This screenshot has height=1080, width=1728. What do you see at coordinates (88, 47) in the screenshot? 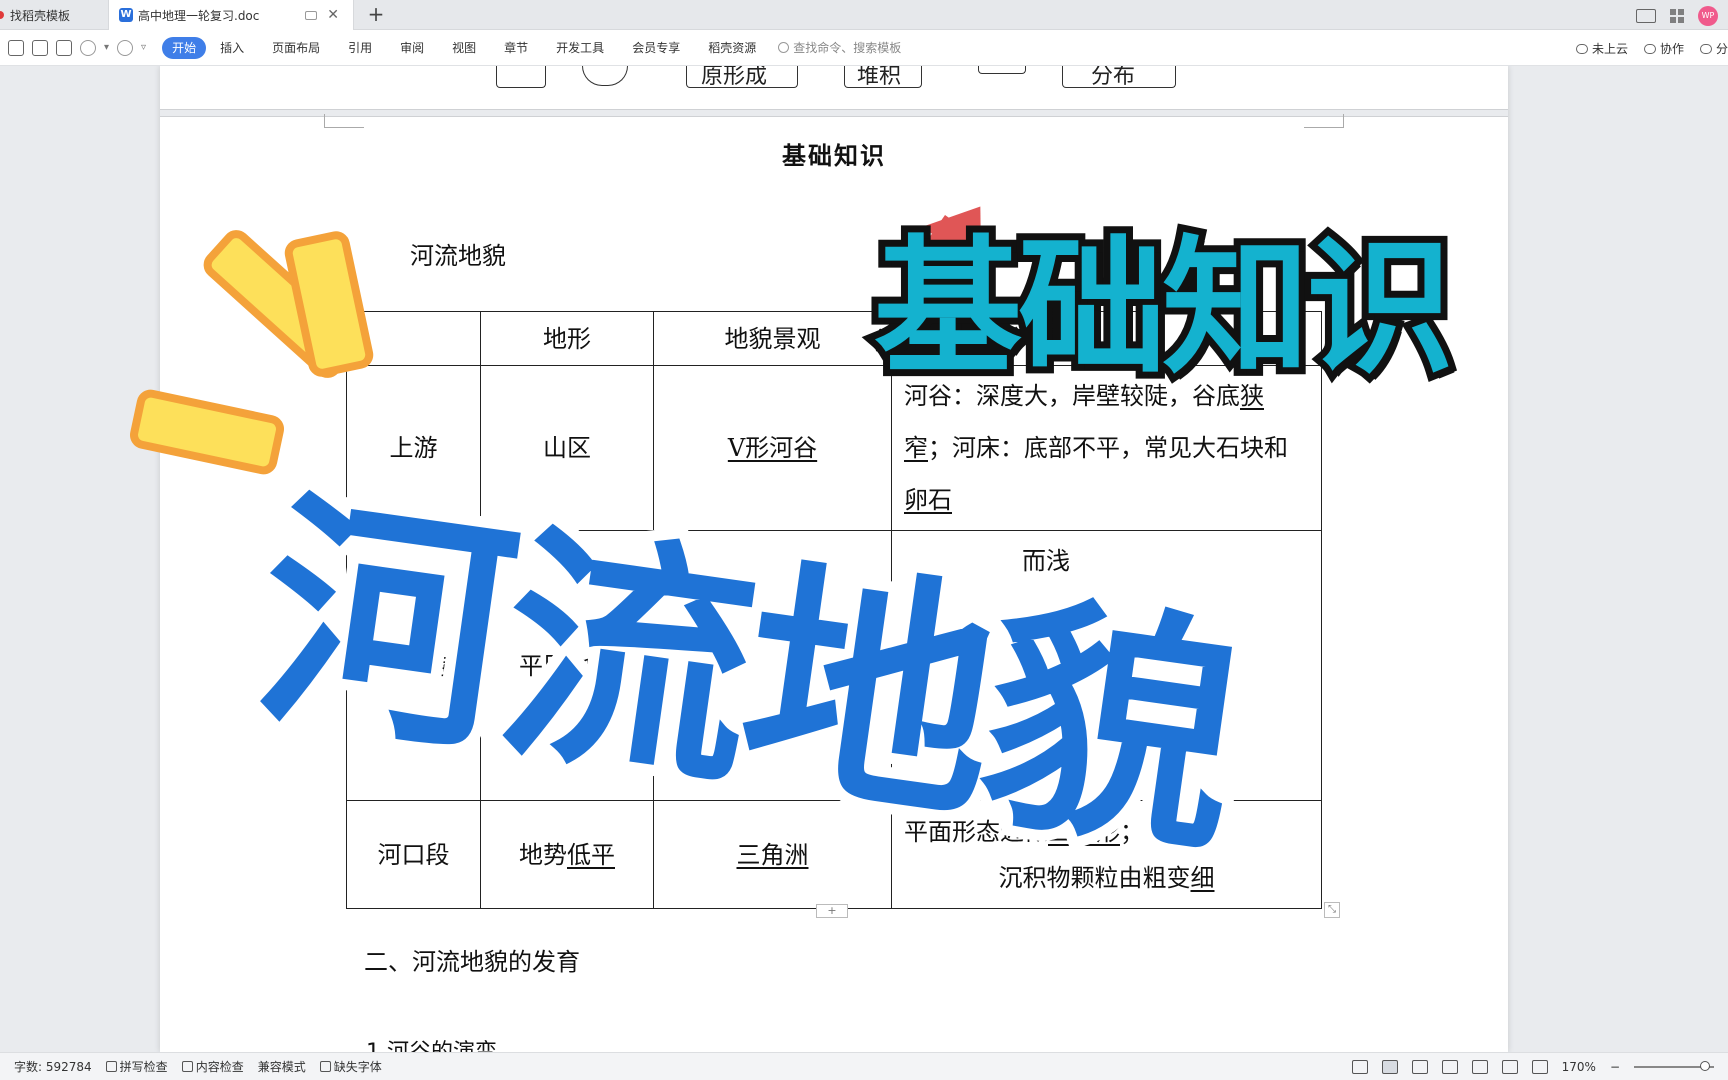
I see `undo-icon` at bounding box center [88, 47].